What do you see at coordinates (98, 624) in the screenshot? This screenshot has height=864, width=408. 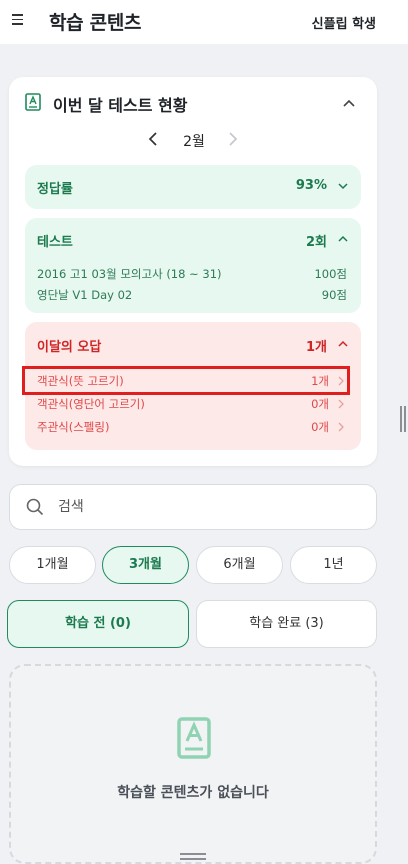 I see `tab-before-study: 학습 전 (0)` at bounding box center [98, 624].